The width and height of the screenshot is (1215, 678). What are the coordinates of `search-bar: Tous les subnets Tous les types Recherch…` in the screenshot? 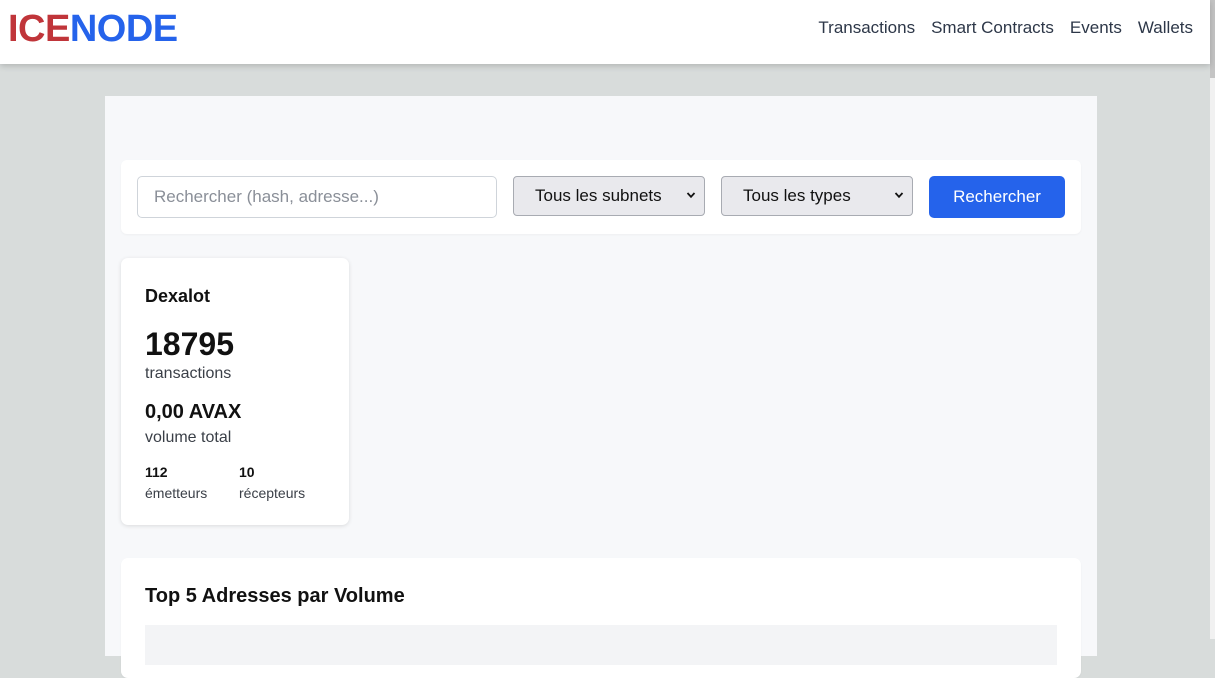 It's located at (601, 197).